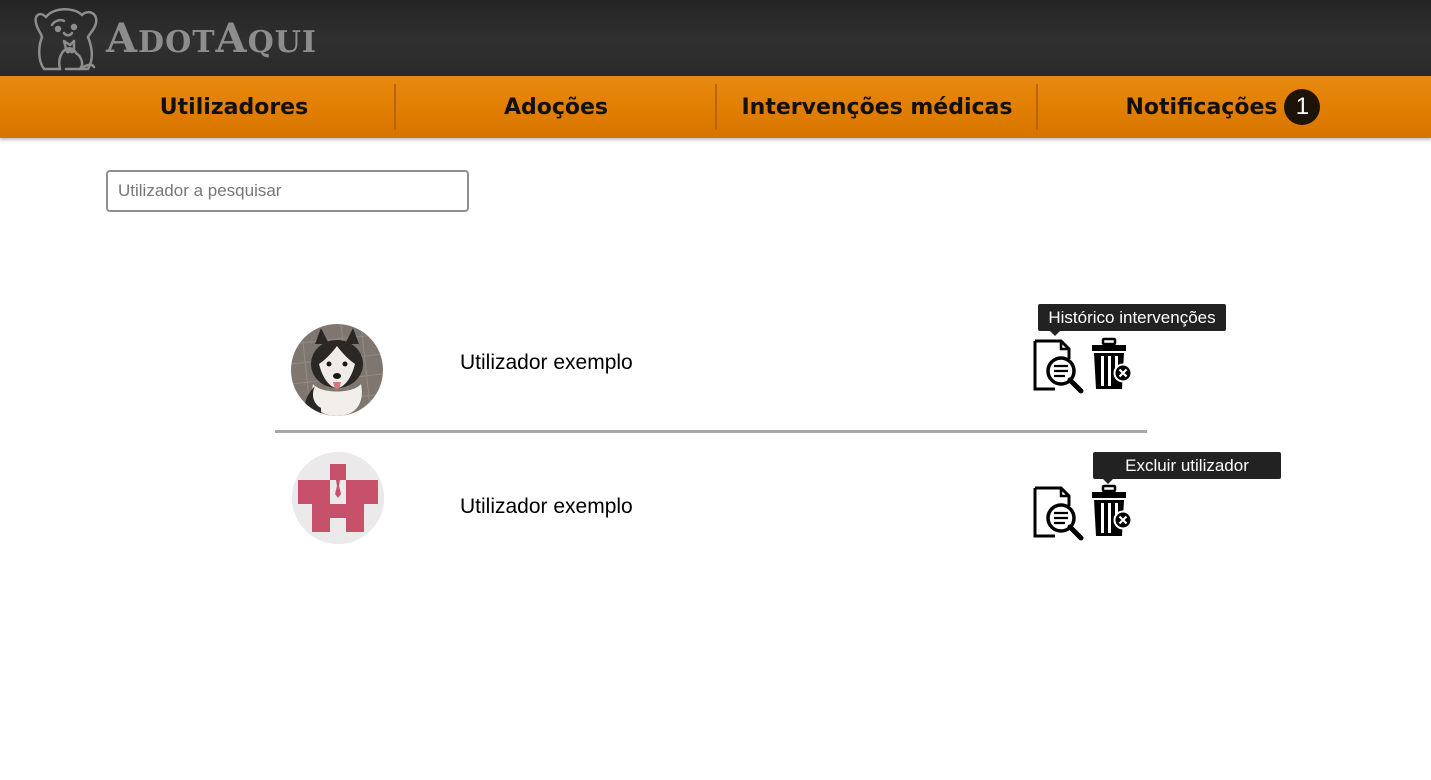 The width and height of the screenshot is (1431, 780). I want to click on notification-badge: 1, so click(1302, 107).